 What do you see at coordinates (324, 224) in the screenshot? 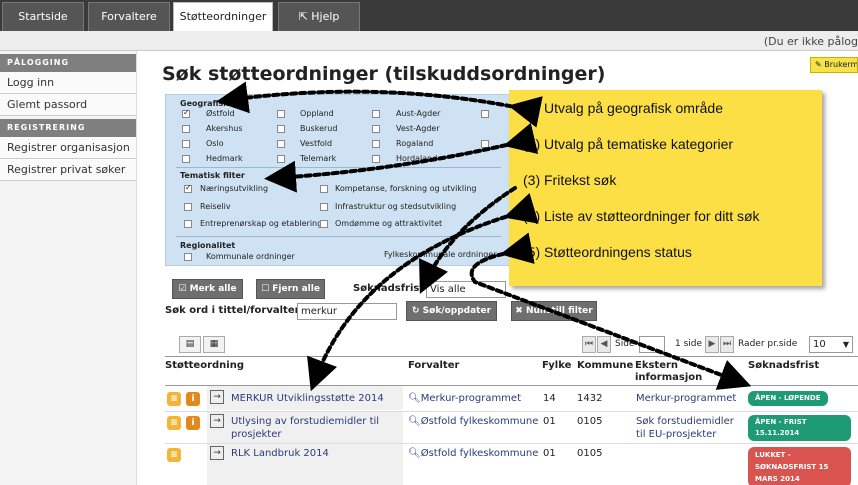
I see `checkbox-omdomme` at bounding box center [324, 224].